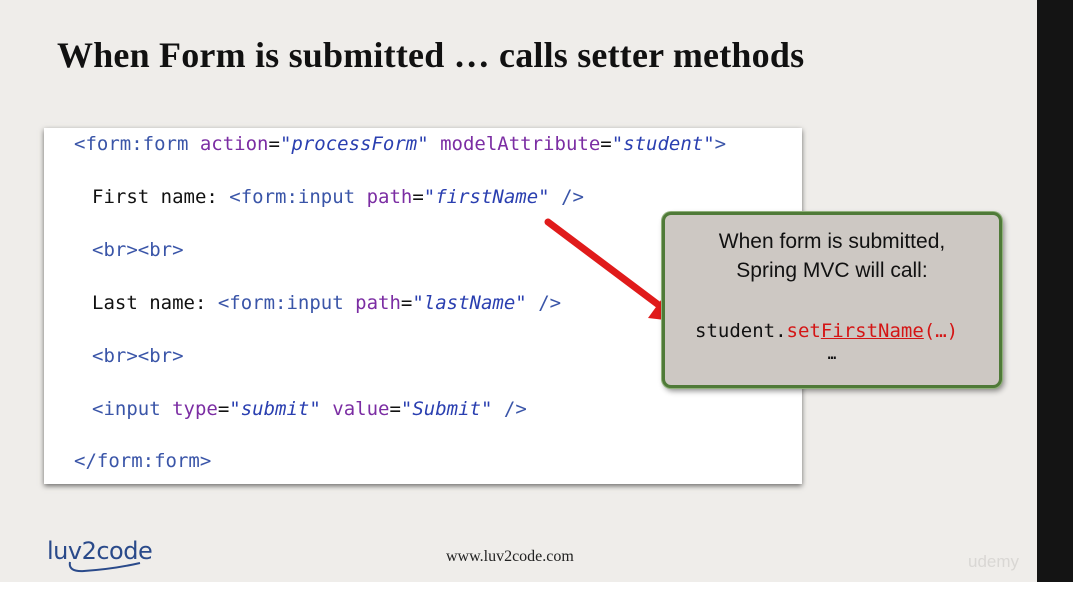 The width and height of the screenshot is (1073, 602). I want to click on setter-args: (…), so click(941, 331).